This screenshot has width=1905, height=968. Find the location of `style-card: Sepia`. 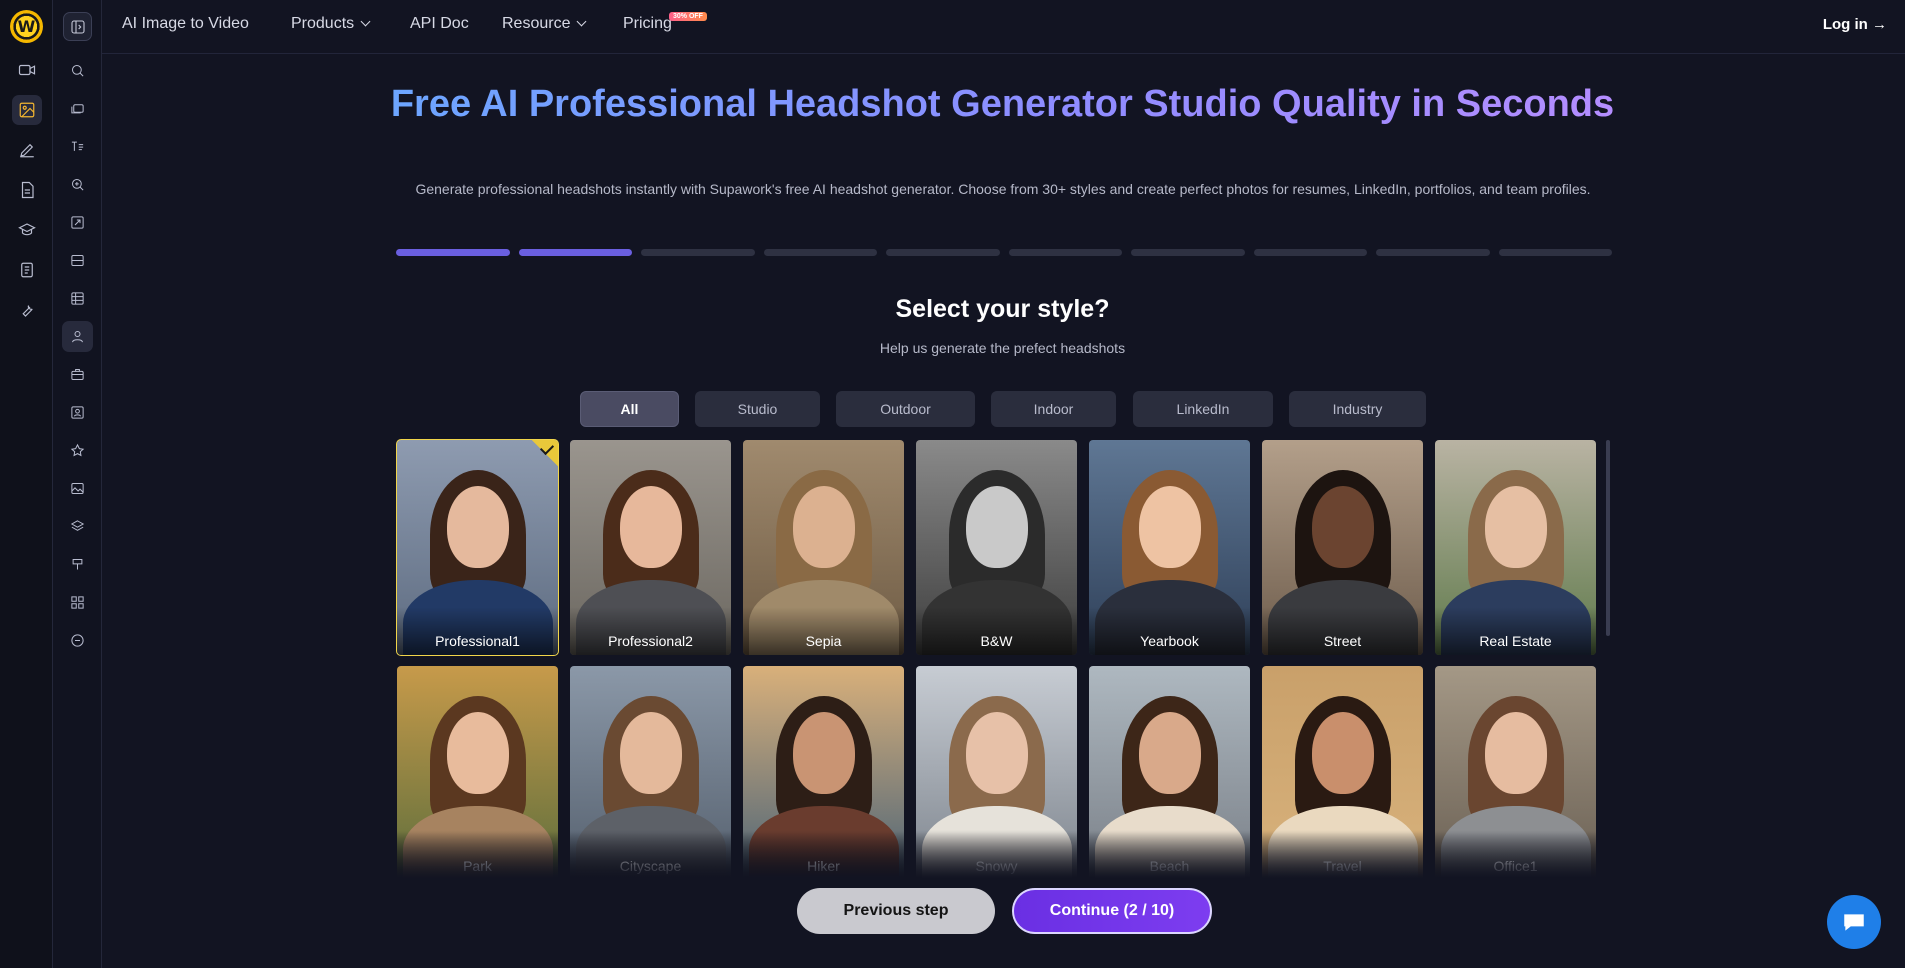

style-card: Sepia is located at coordinates (823, 547).